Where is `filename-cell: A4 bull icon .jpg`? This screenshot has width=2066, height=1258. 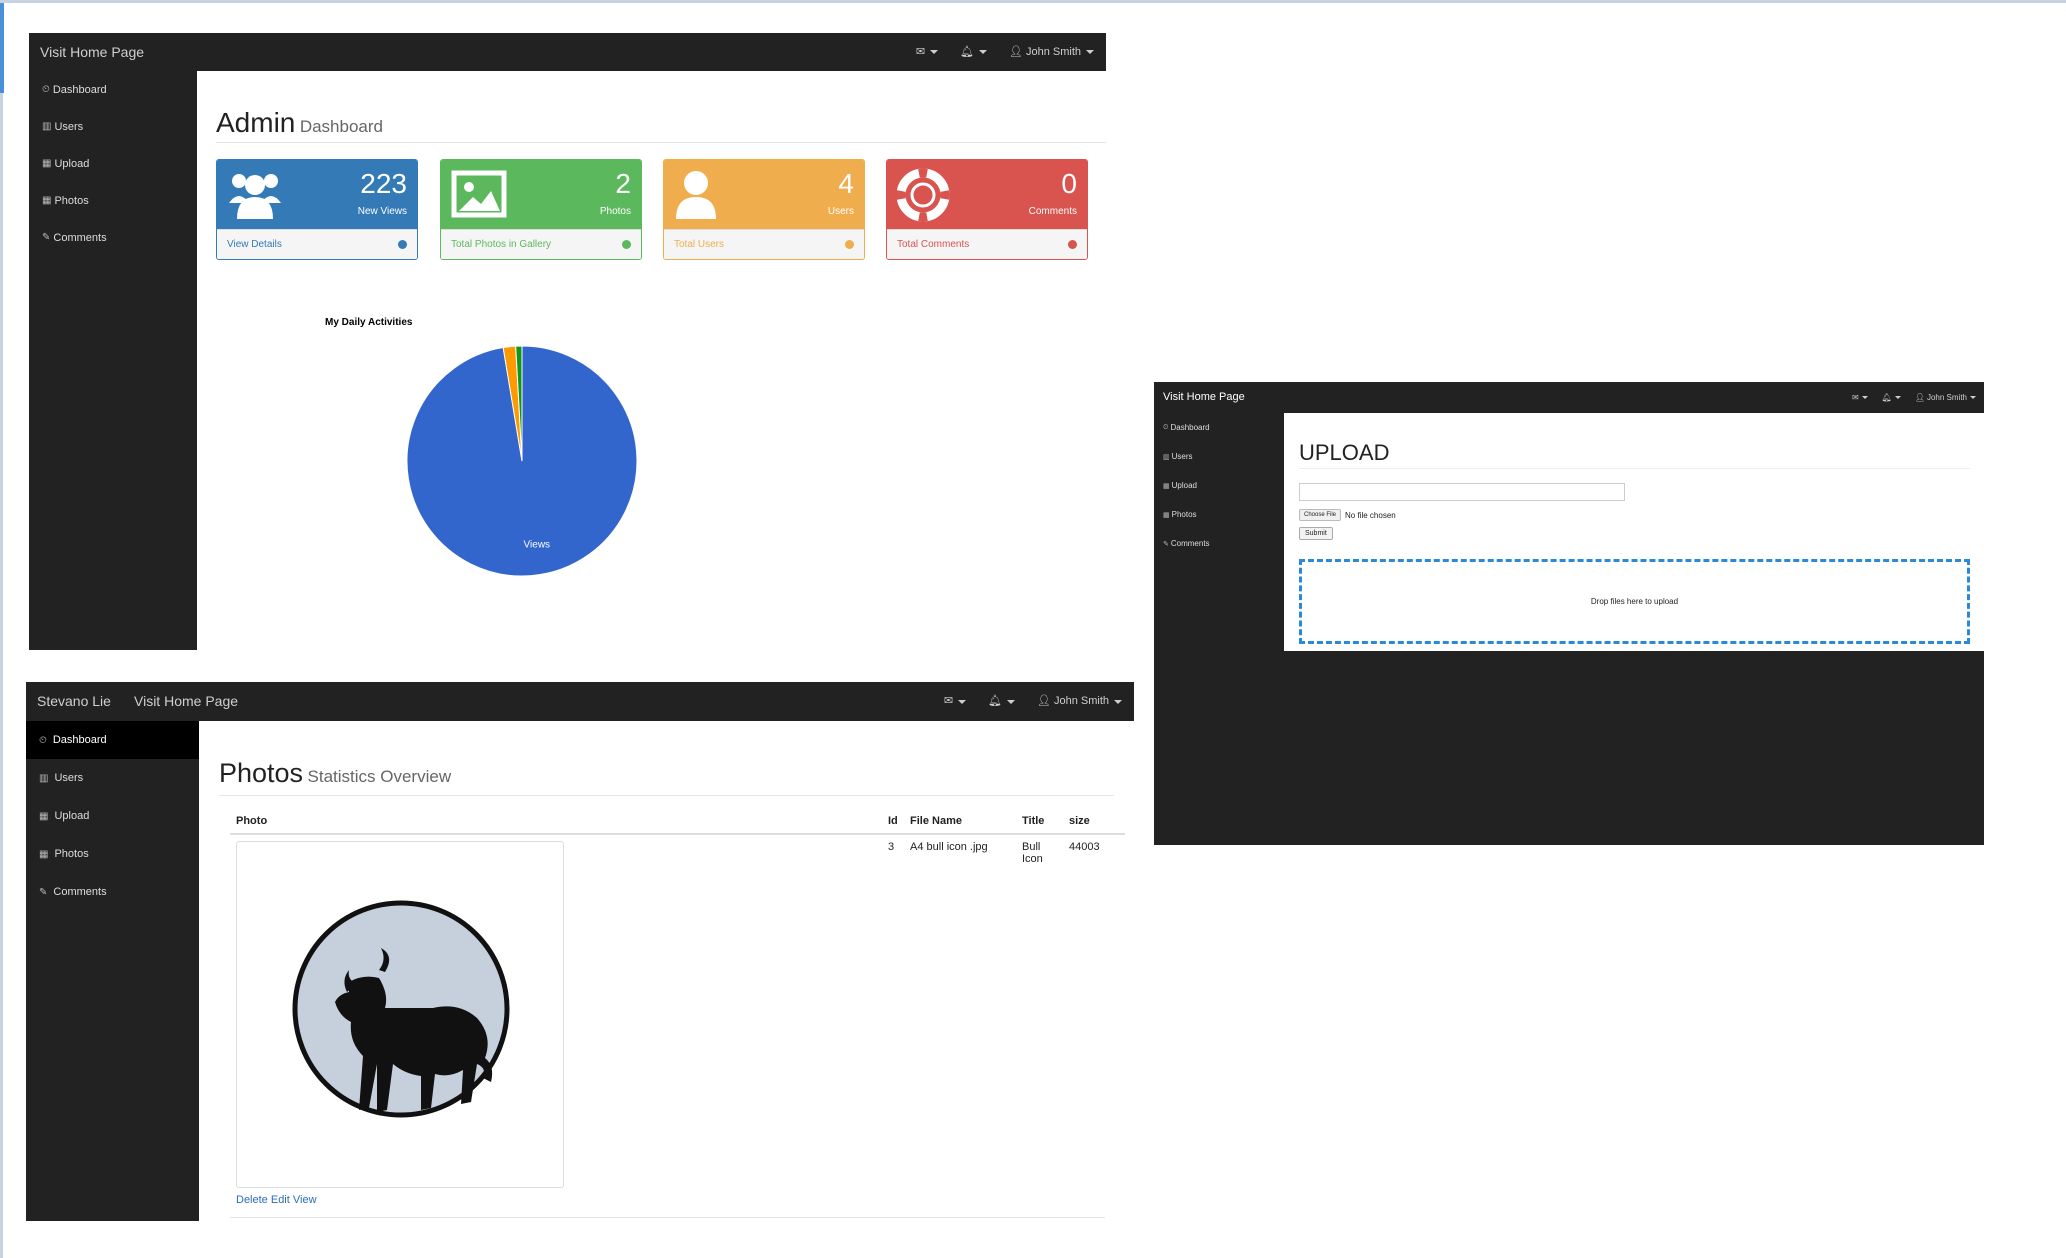
filename-cell: A4 bull icon .jpg is located at coordinates (949, 847).